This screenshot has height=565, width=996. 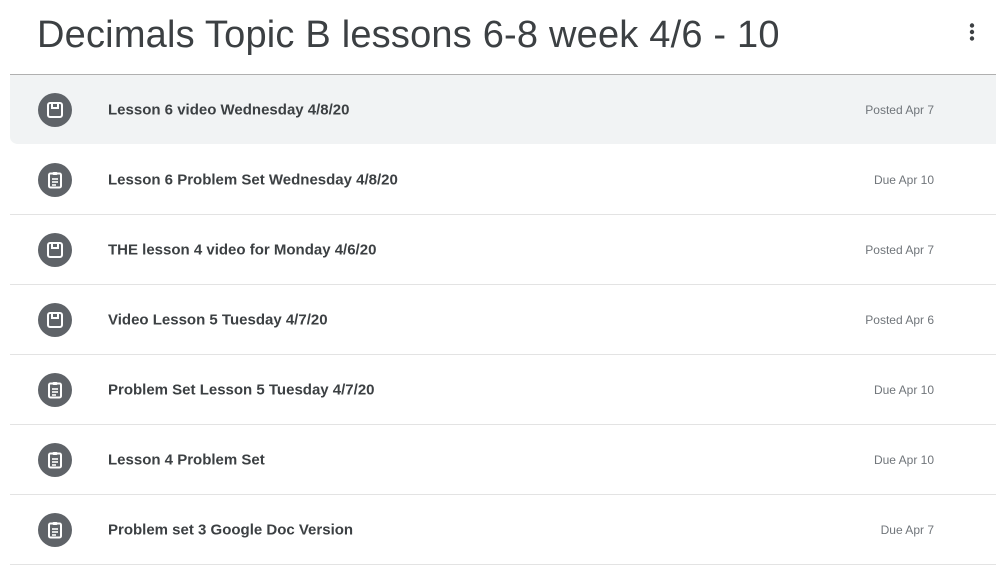 I want to click on more-options-button, so click(x=972, y=32).